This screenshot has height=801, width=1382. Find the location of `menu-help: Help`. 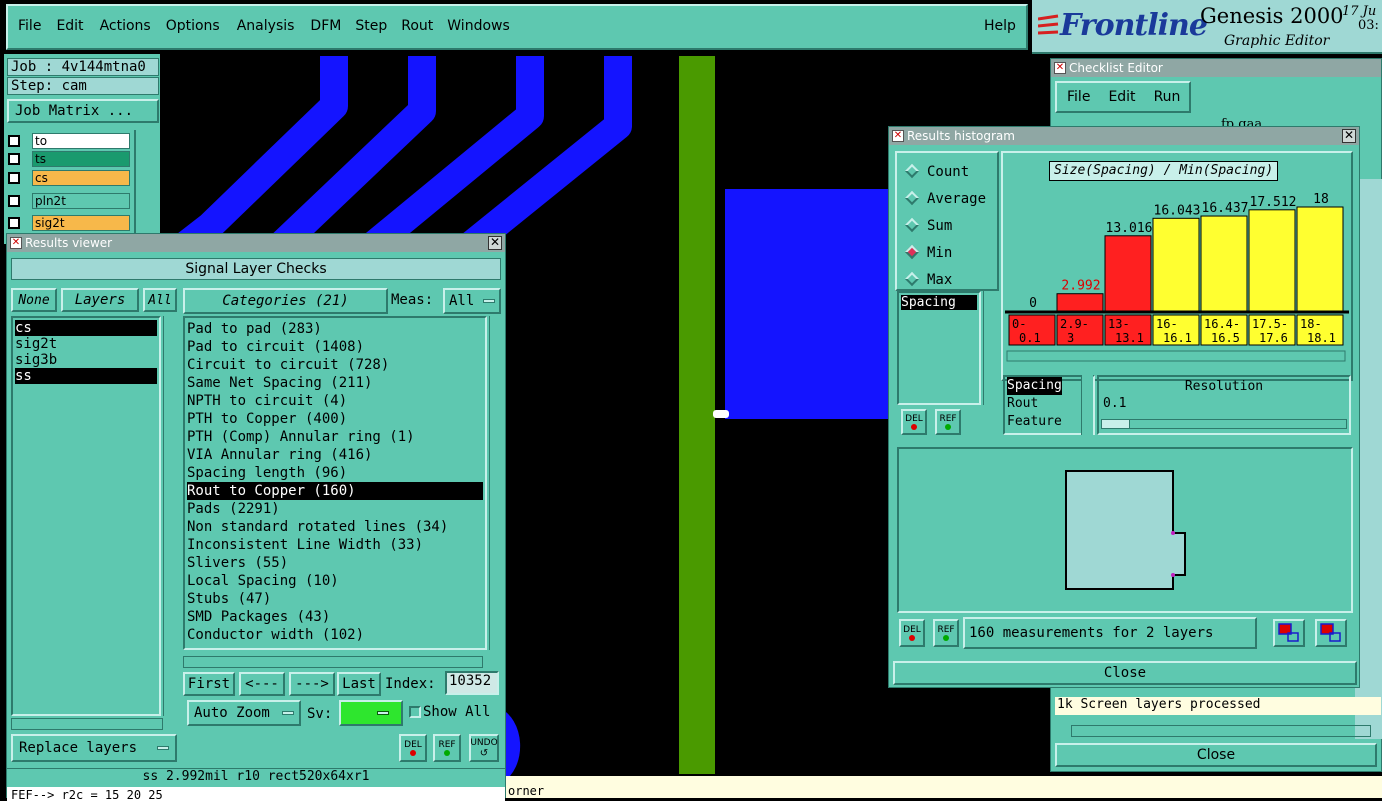

menu-help: Help is located at coordinates (1000, 26).